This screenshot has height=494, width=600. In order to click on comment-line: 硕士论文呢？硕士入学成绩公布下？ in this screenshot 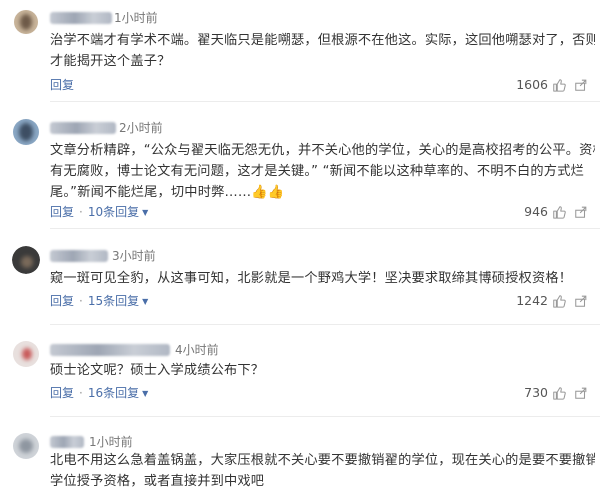, I will do `click(157, 370)`.